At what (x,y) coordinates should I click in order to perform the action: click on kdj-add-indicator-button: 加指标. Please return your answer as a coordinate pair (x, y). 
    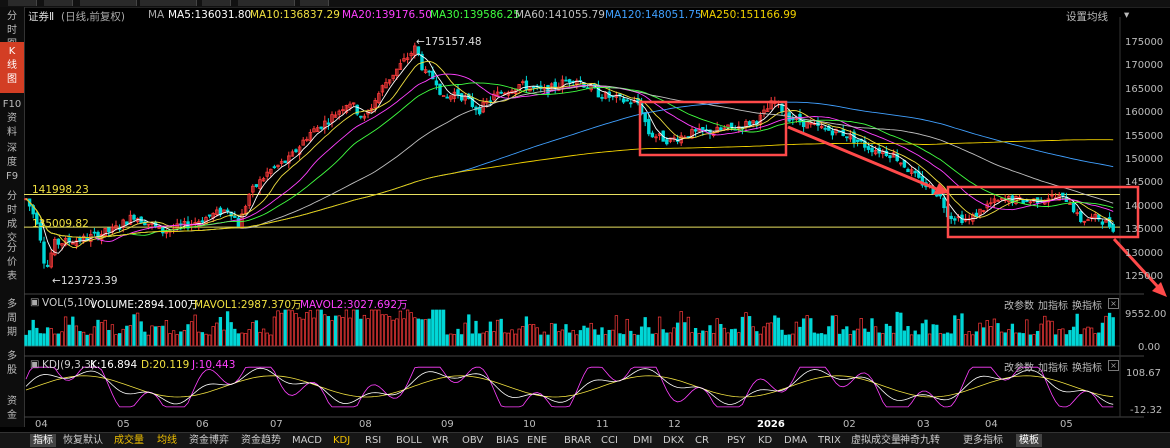
    Looking at the image, I should click on (1053, 366).